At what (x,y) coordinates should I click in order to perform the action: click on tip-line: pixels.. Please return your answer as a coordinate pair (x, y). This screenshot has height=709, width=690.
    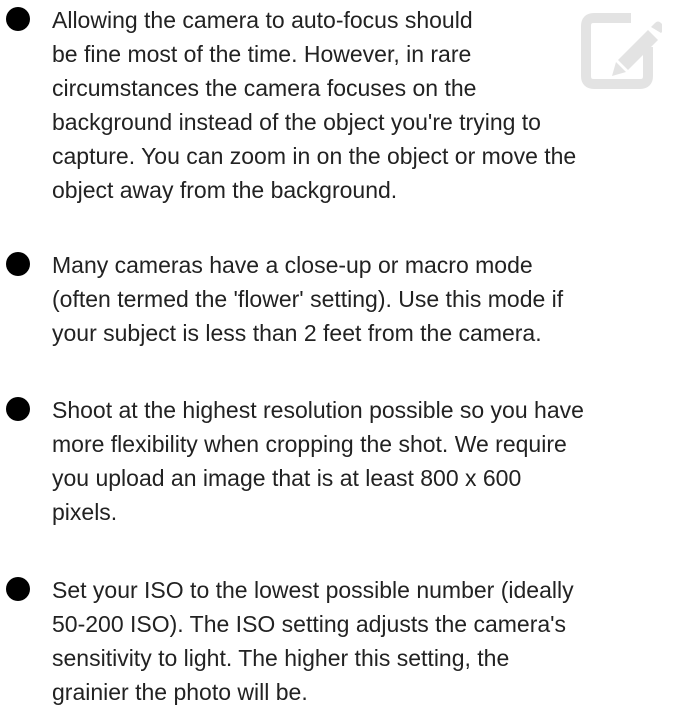
    Looking at the image, I should click on (85, 512).